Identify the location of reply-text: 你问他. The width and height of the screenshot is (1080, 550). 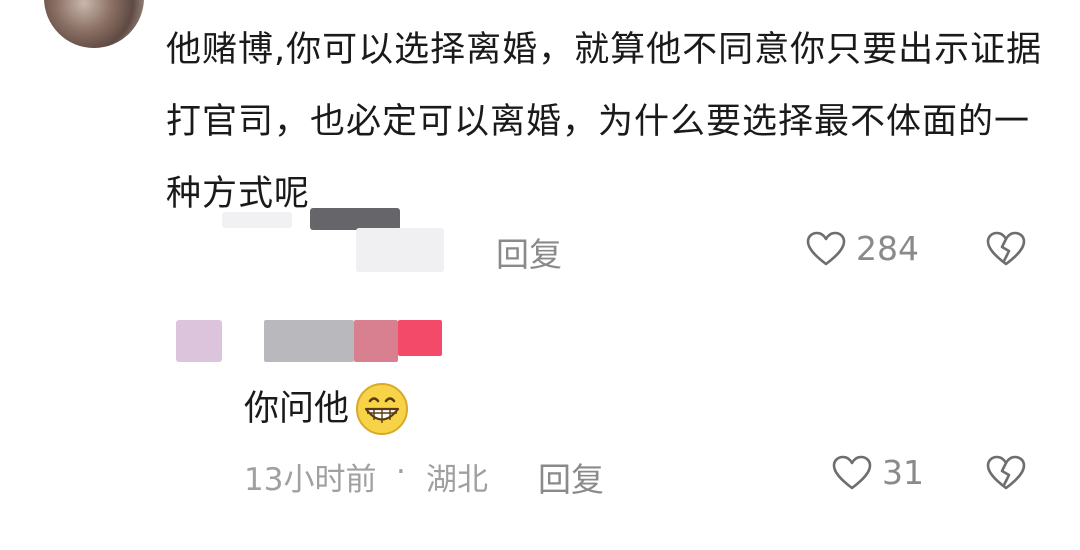
(297, 409).